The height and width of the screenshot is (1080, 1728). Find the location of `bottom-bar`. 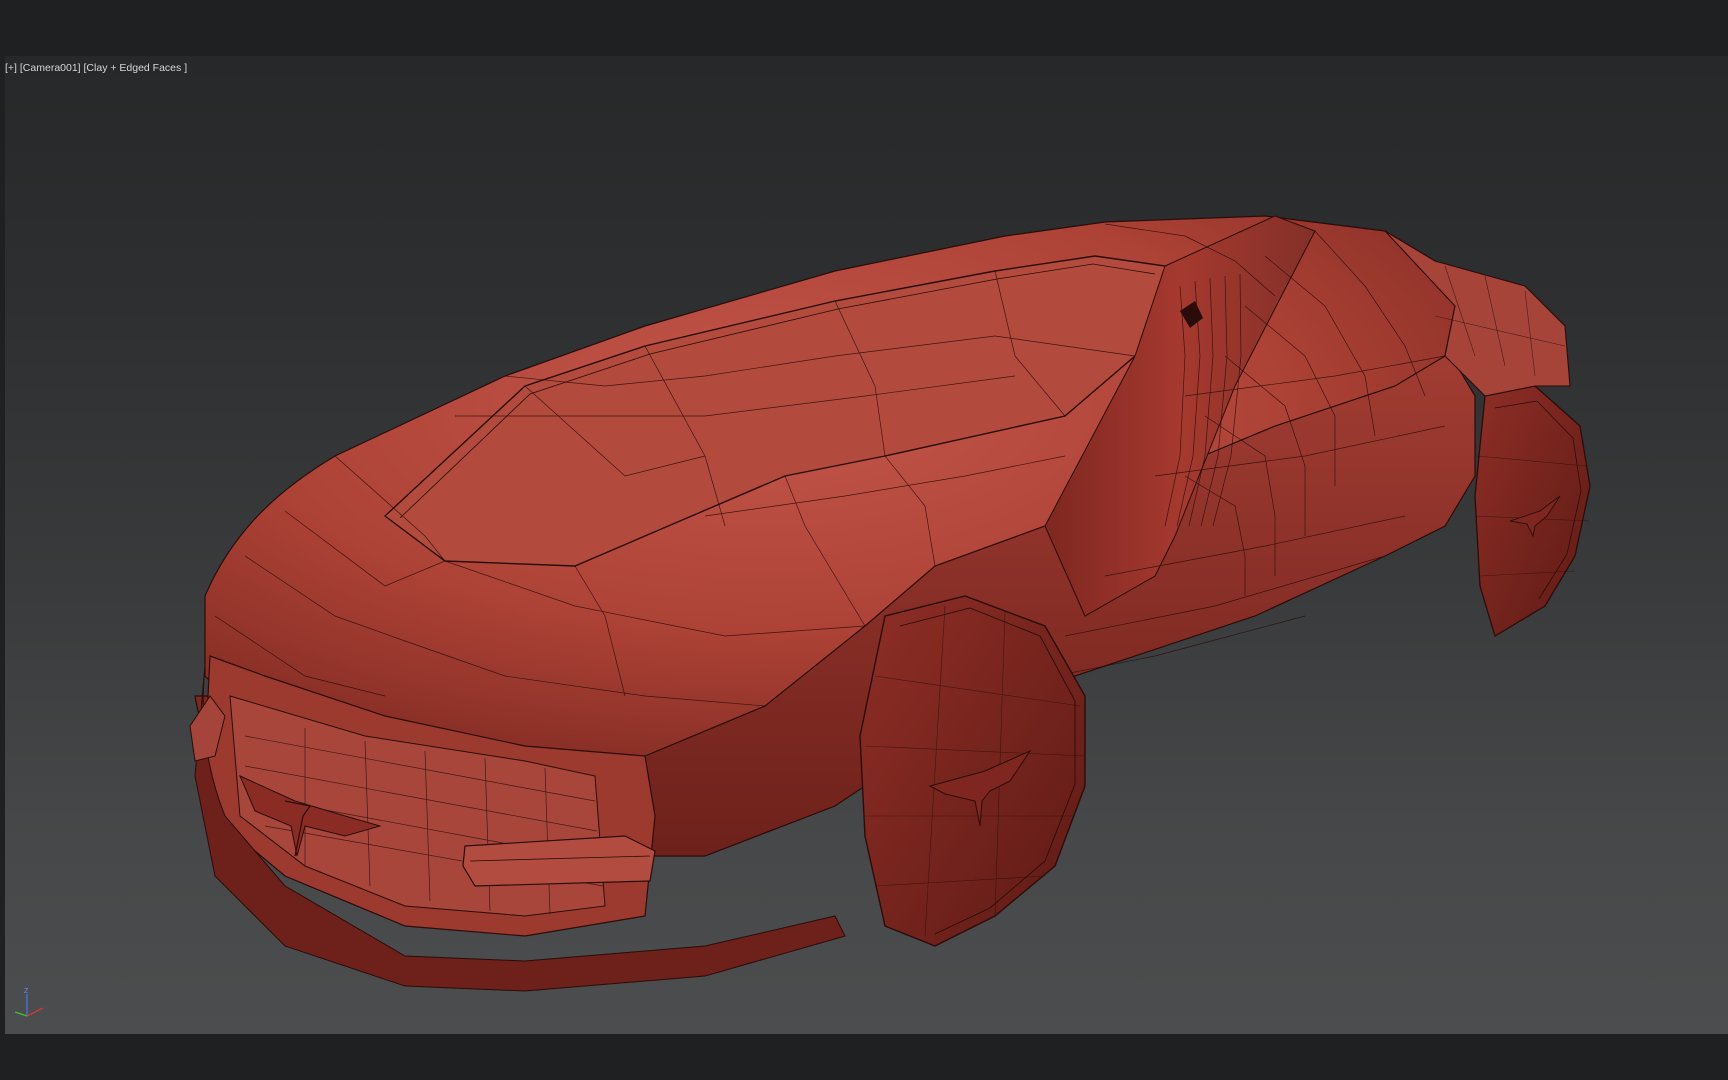

bottom-bar is located at coordinates (864, 1057).